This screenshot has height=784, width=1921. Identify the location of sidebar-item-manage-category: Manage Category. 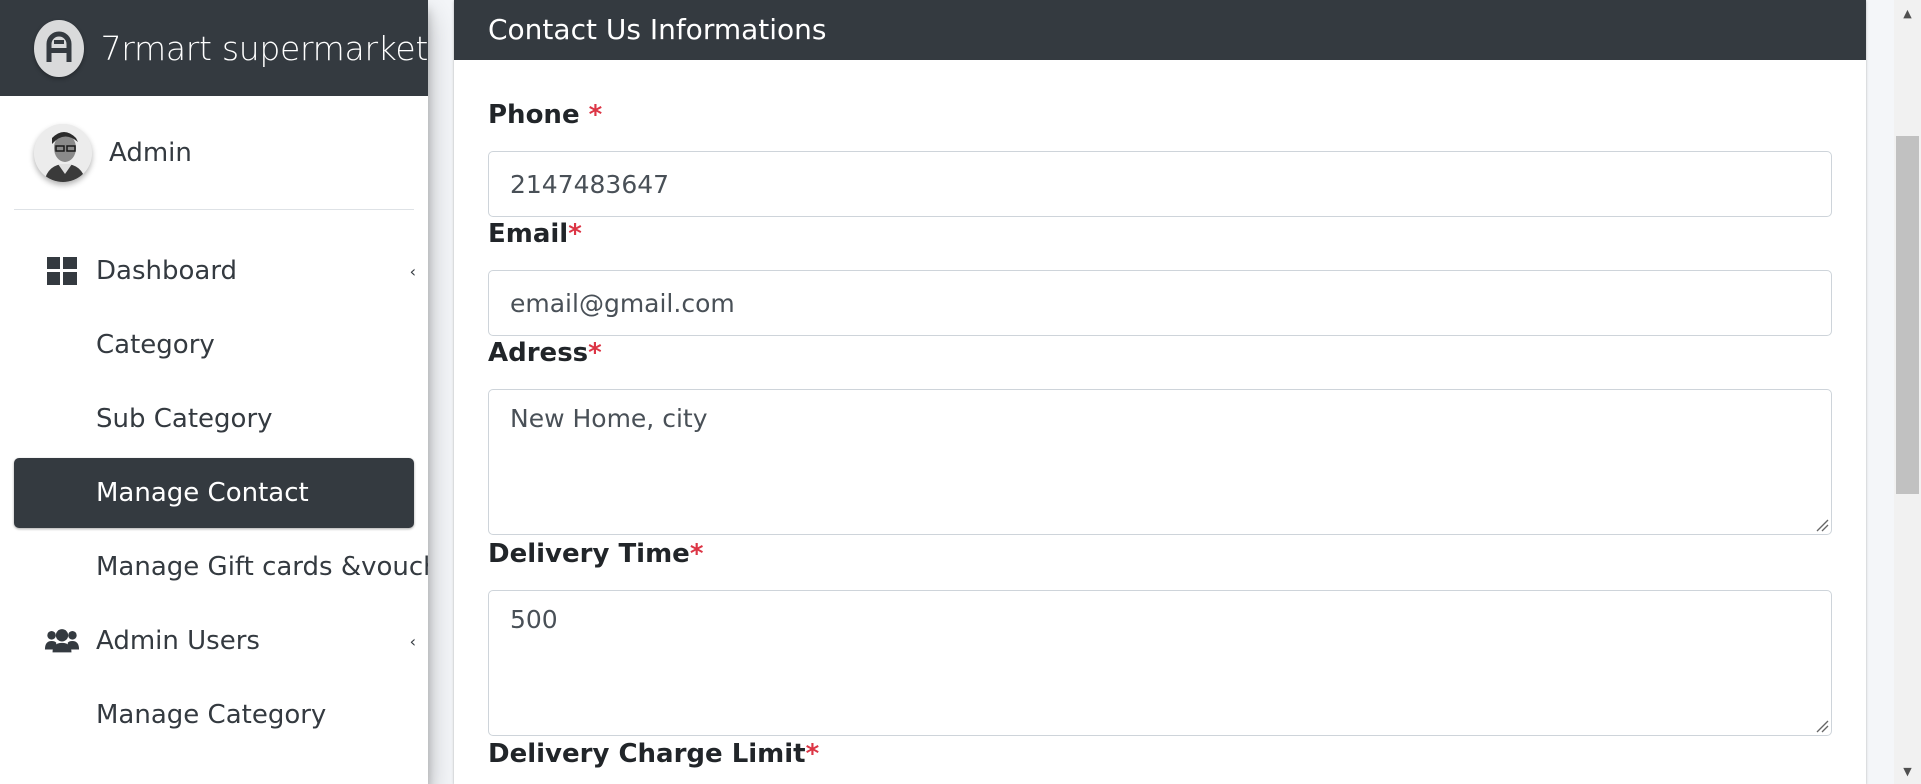
(214, 715).